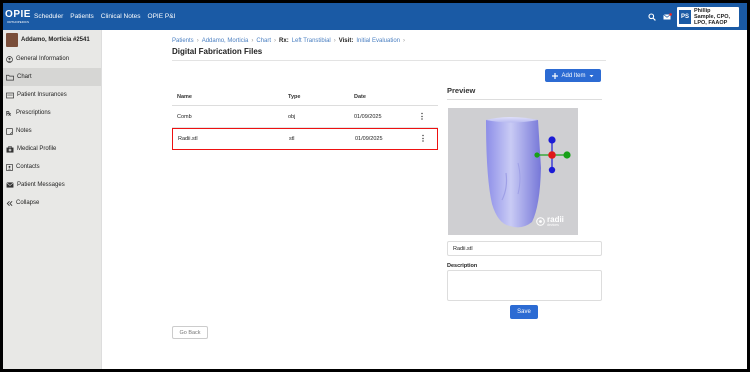 The height and width of the screenshot is (372, 750). Describe the element at coordinates (10, 149) in the screenshot. I see `medkit-icon` at that location.